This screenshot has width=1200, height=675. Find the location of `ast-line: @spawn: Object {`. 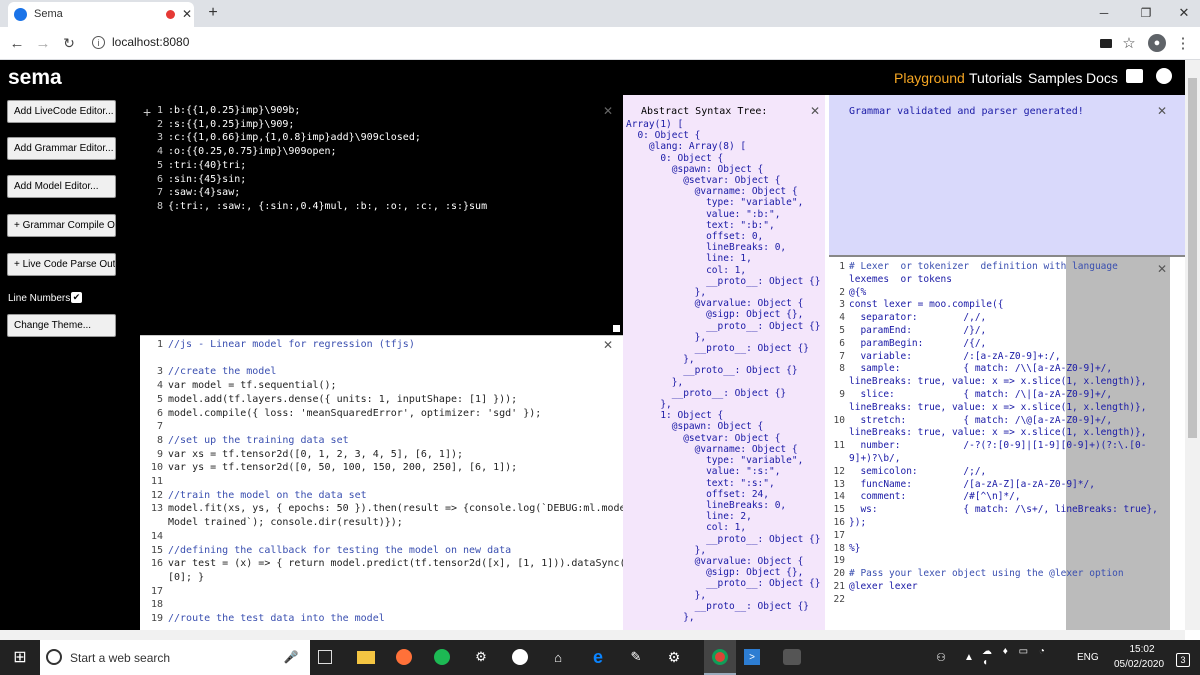

ast-line: @spawn: Object { is located at coordinates (695, 427).